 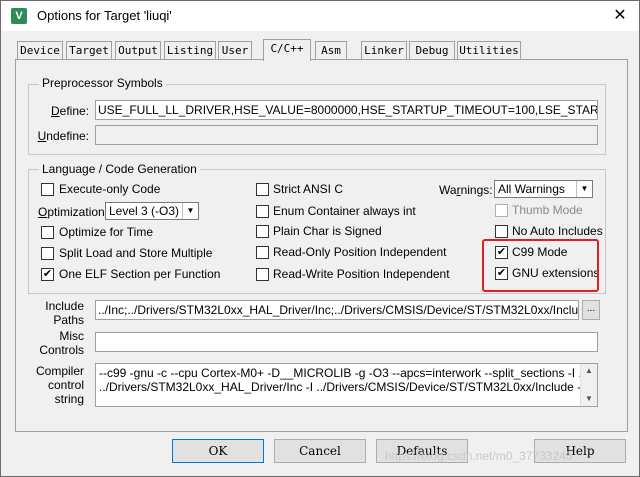 I want to click on undefine-label: Undefine:, so click(x=63, y=136).